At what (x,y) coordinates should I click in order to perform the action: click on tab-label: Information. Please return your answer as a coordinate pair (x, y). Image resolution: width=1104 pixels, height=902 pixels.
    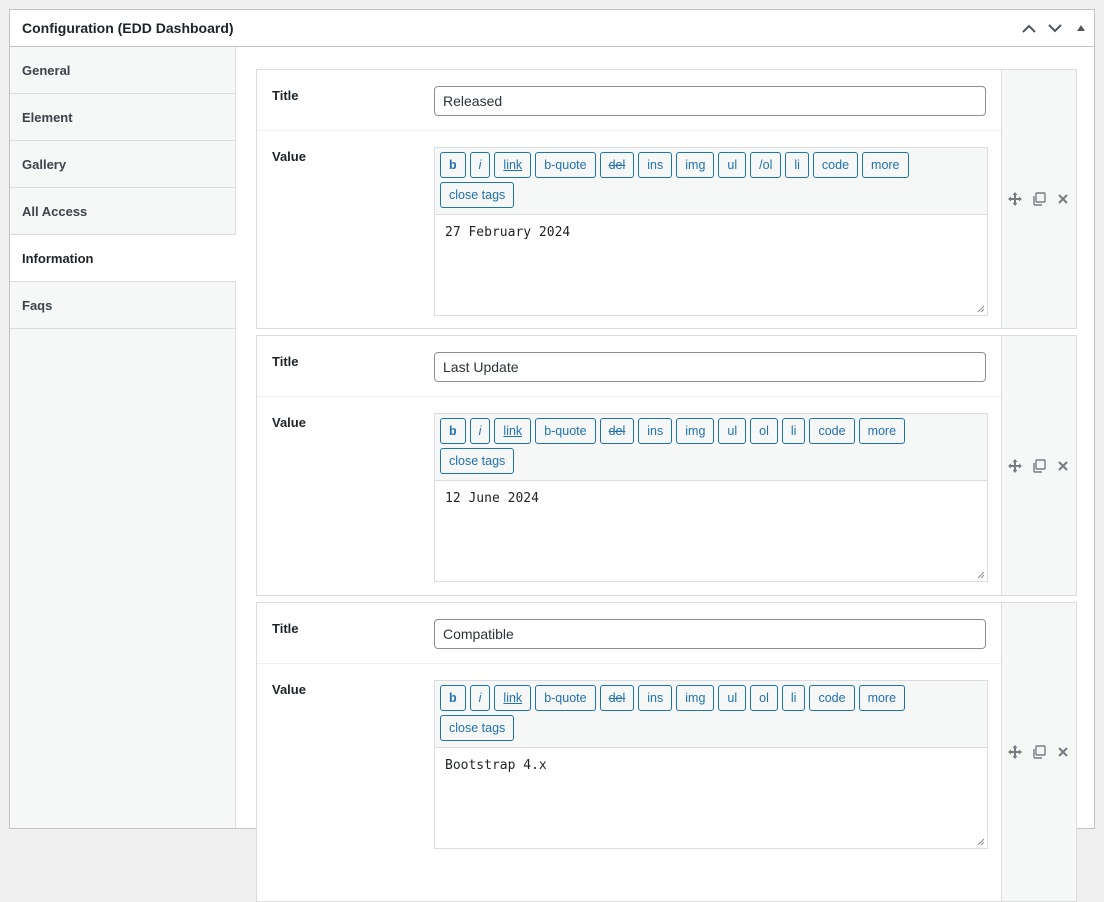
    Looking at the image, I should click on (58, 258).